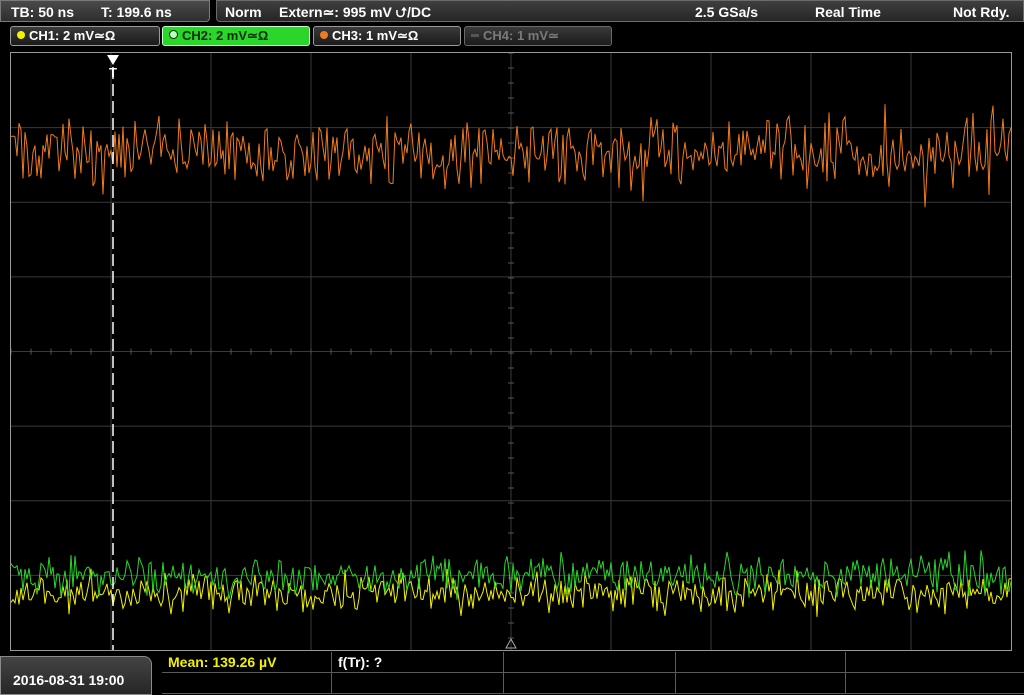 The height and width of the screenshot is (695, 1024). I want to click on channel-1-label: CH1: 2 mV≃Ω, so click(72, 35).